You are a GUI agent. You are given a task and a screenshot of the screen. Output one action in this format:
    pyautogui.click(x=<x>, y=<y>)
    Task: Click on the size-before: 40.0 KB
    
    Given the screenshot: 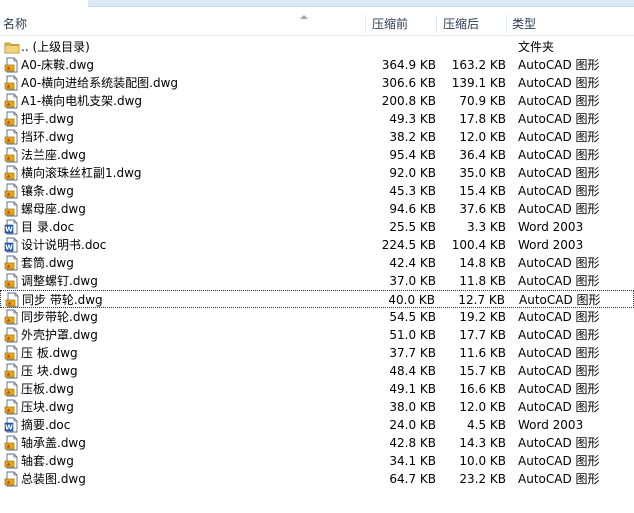 What is the action you would take?
    pyautogui.click(x=411, y=300)
    